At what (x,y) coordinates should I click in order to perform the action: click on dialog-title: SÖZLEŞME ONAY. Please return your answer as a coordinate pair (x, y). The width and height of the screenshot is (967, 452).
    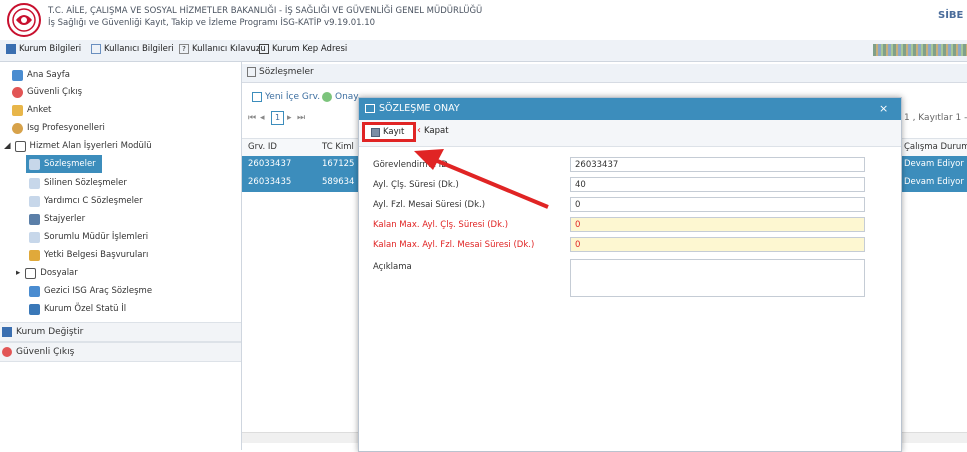
    Looking at the image, I should click on (419, 108).